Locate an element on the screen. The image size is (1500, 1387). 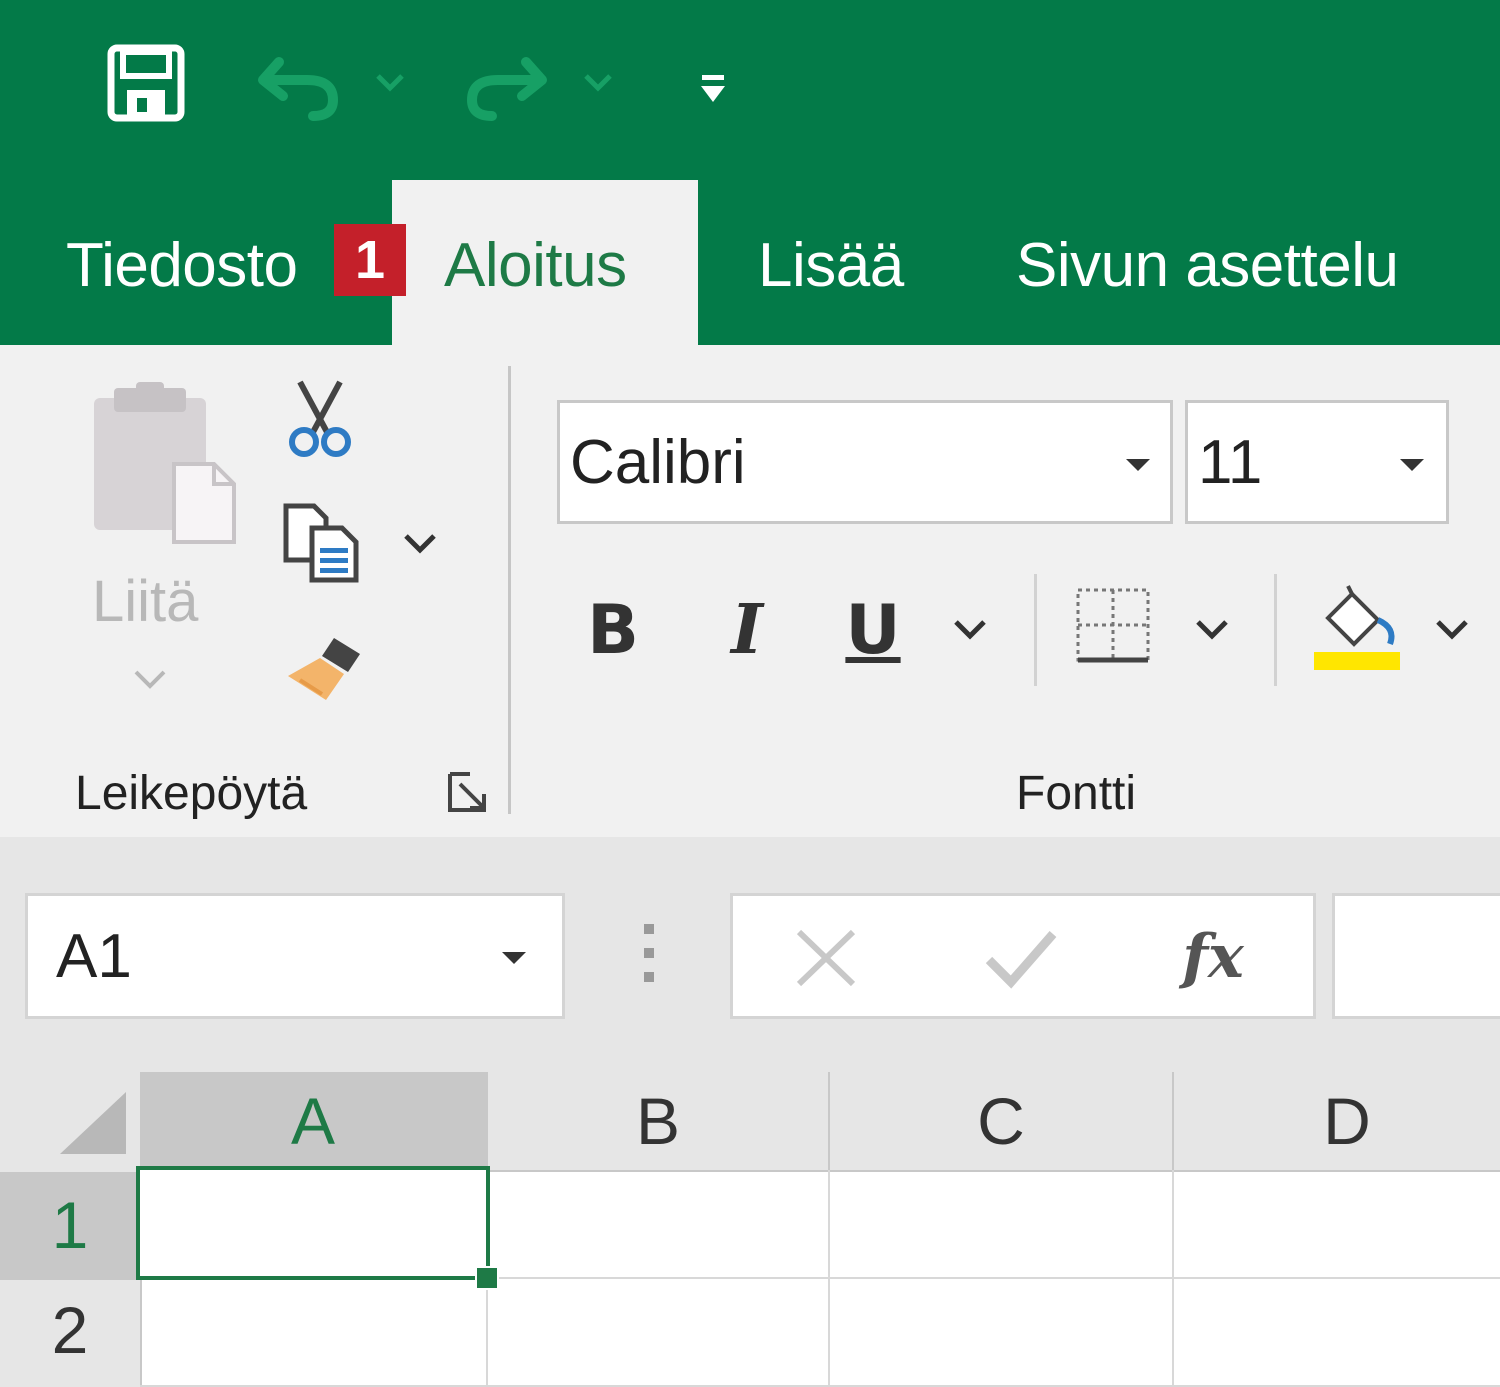
name-box-value: A1 is located at coordinates (94, 956).